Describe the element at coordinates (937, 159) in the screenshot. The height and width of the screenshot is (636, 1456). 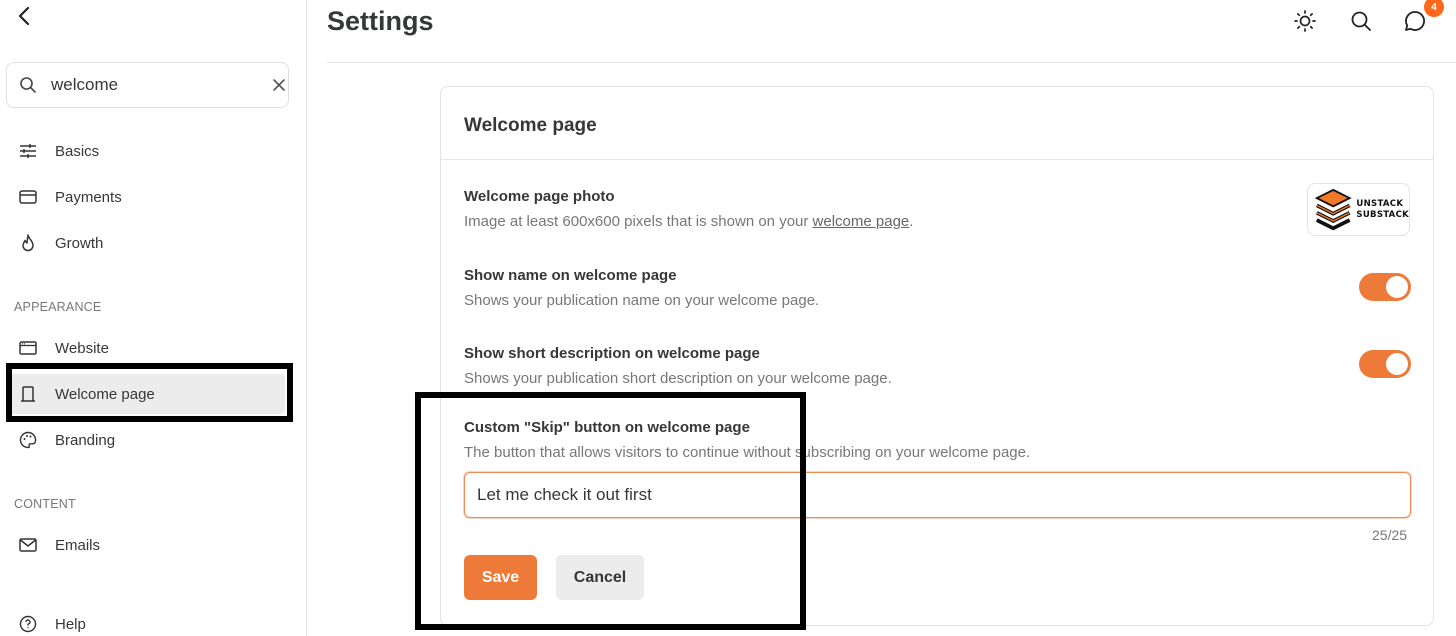
I see `card-divider` at that location.